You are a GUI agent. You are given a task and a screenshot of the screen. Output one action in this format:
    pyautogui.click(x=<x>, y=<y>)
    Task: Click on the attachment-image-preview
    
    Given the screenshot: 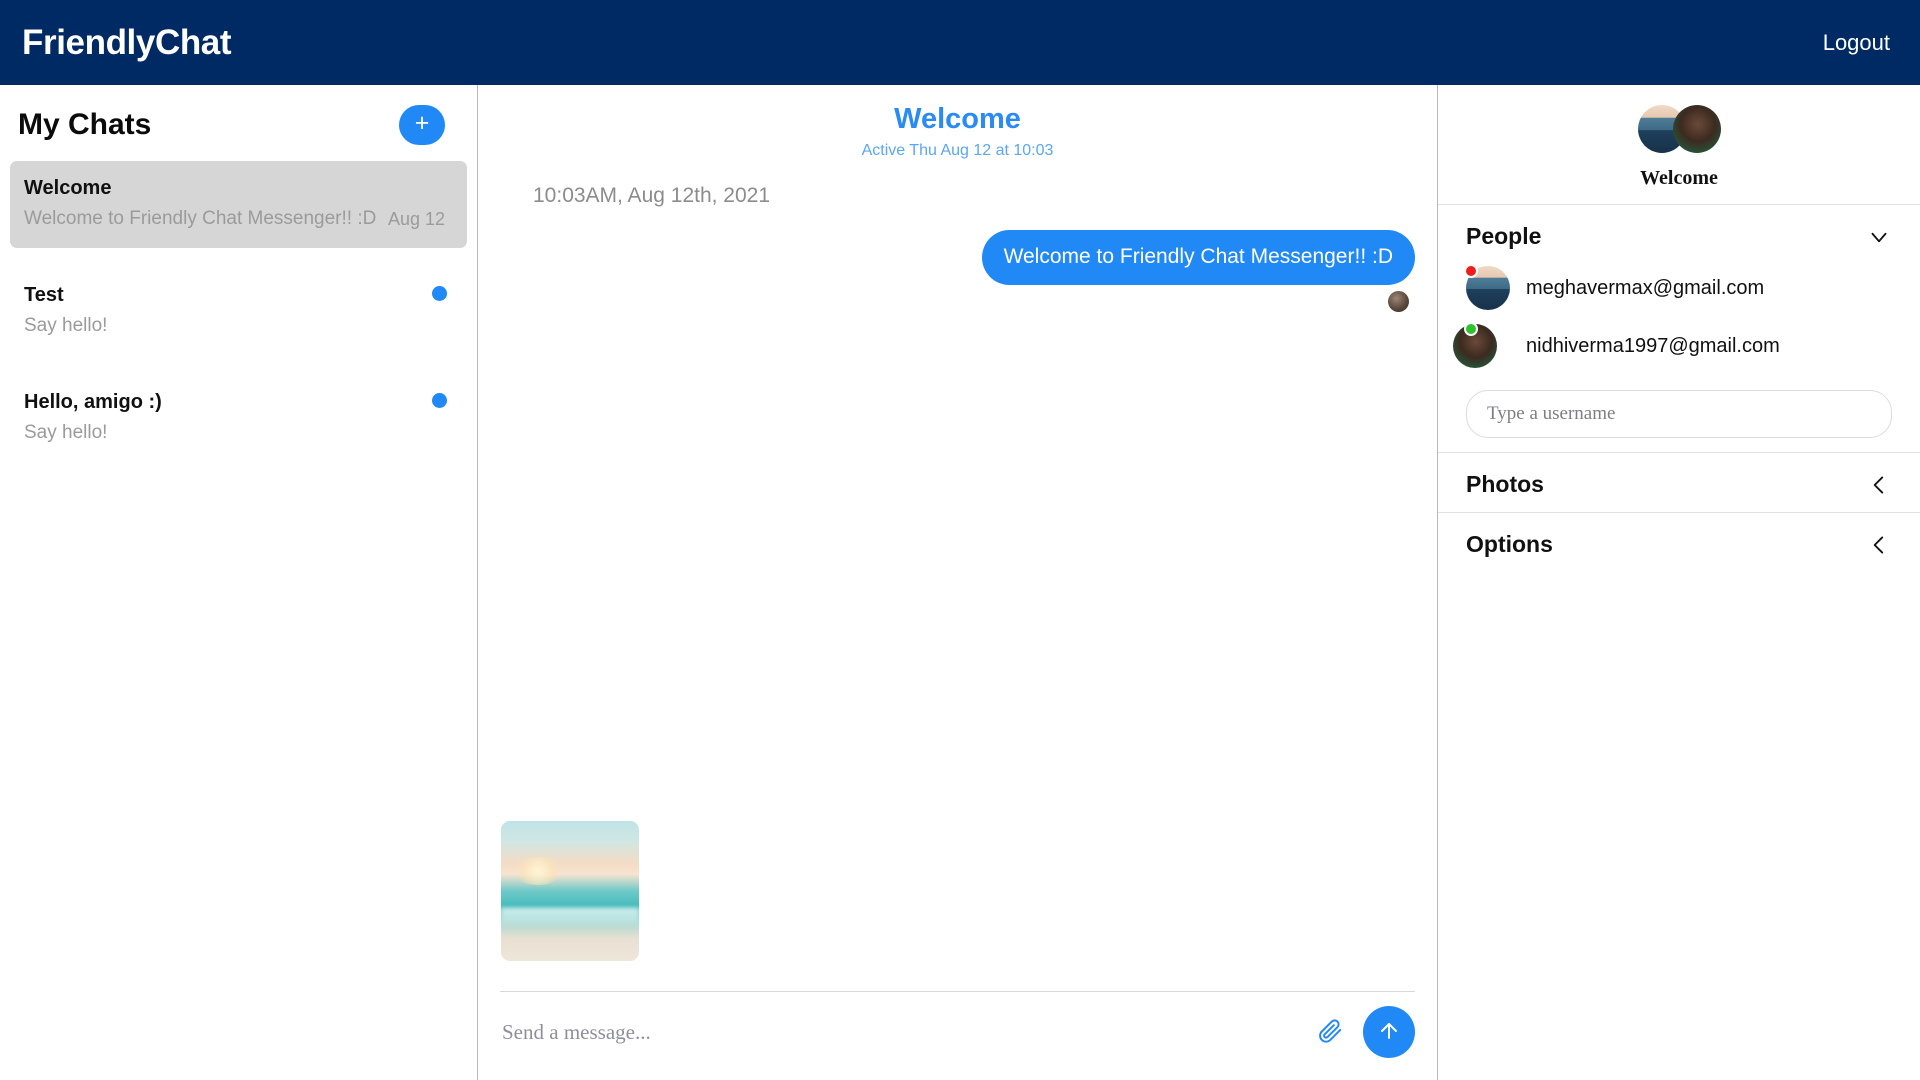 What is the action you would take?
    pyautogui.click(x=570, y=891)
    